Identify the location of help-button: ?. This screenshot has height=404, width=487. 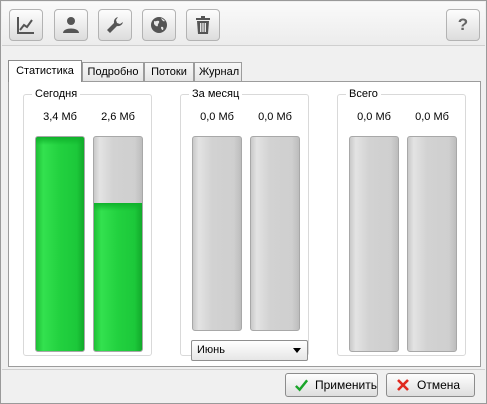
(463, 25).